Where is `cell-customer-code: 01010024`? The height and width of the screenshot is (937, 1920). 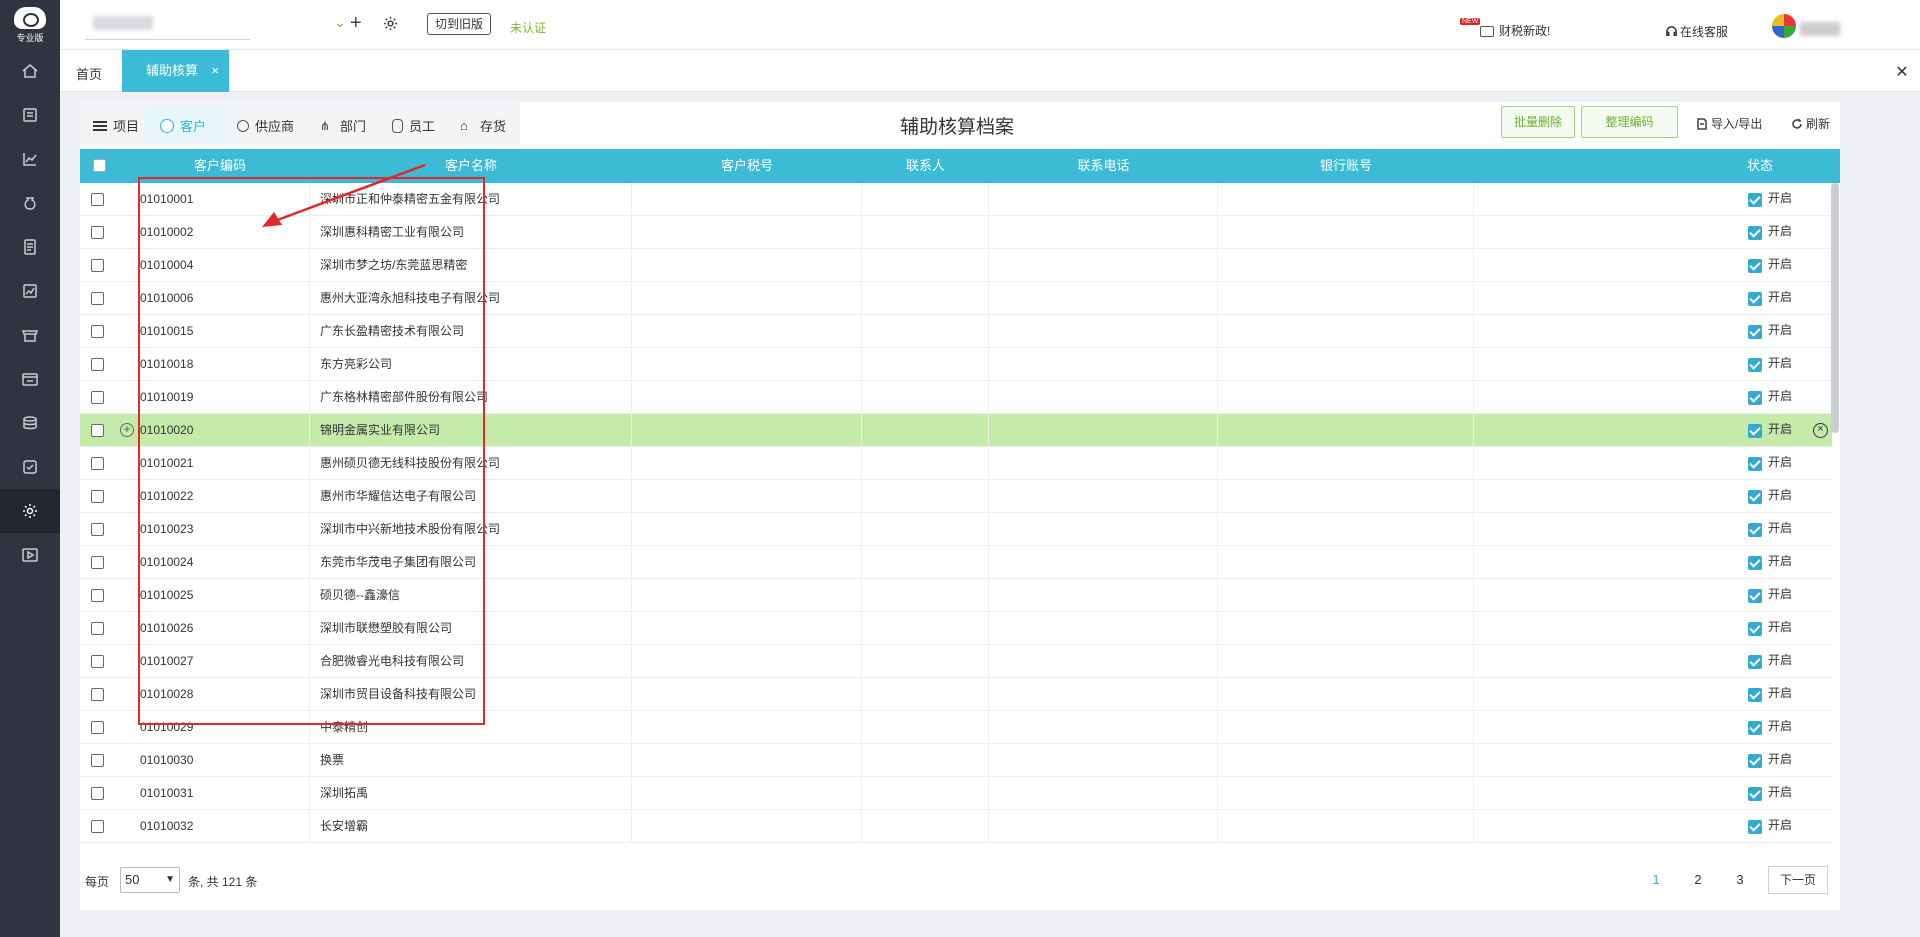
cell-customer-code: 01010024 is located at coordinates (220, 562).